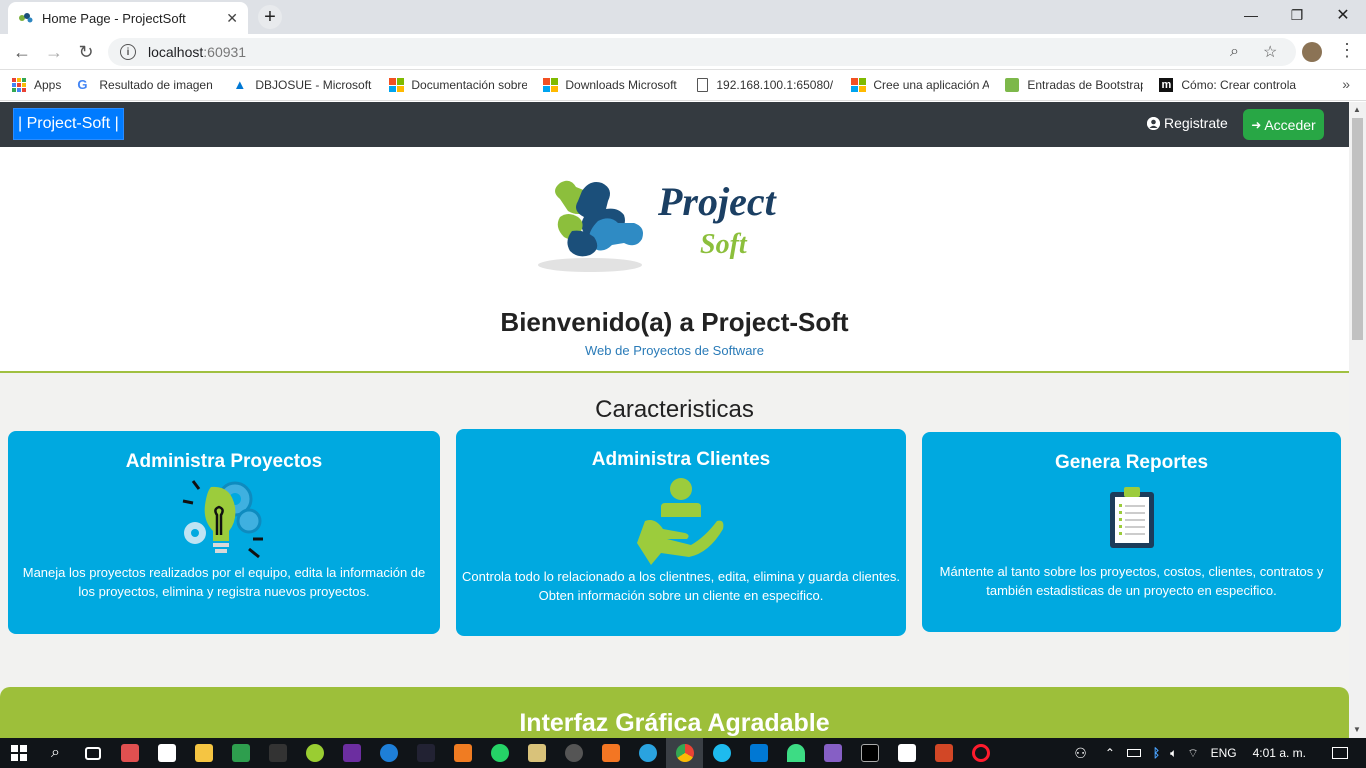 This screenshot has width=1366, height=768. I want to click on page-title: Bienvenido(a) a Project-Soft, so click(674, 322).